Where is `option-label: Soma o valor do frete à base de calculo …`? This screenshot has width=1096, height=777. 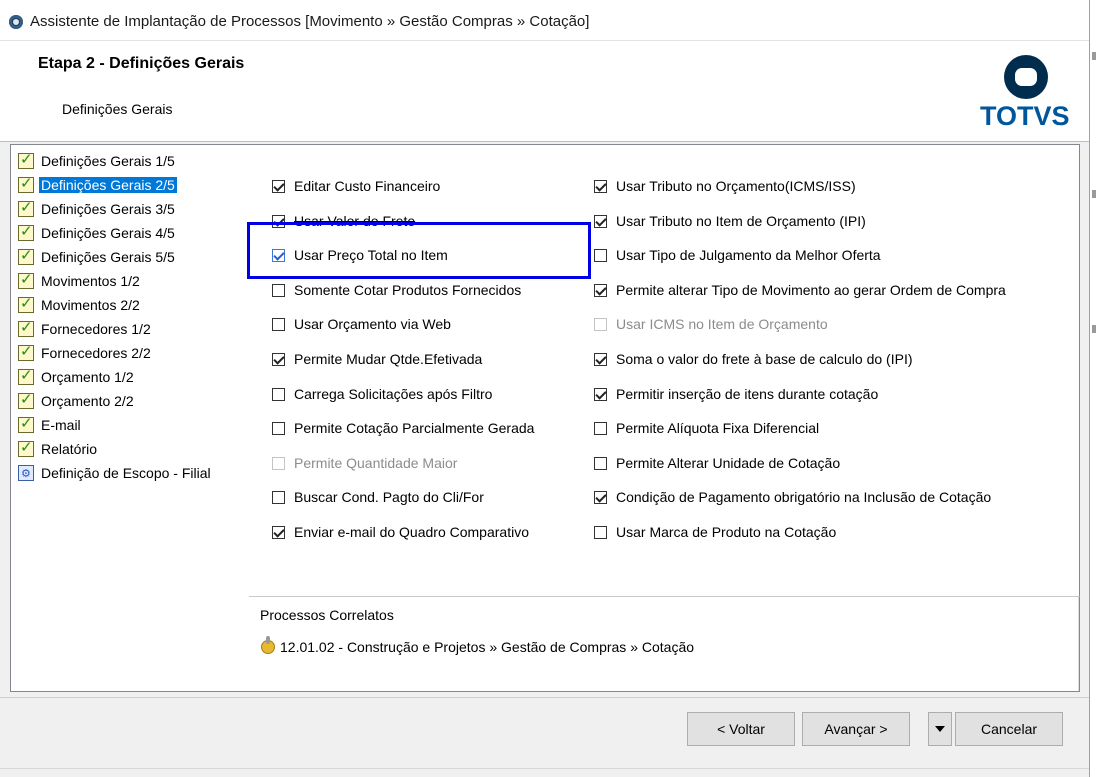
option-label: Soma o valor do frete à base de calculo … is located at coordinates (764, 359).